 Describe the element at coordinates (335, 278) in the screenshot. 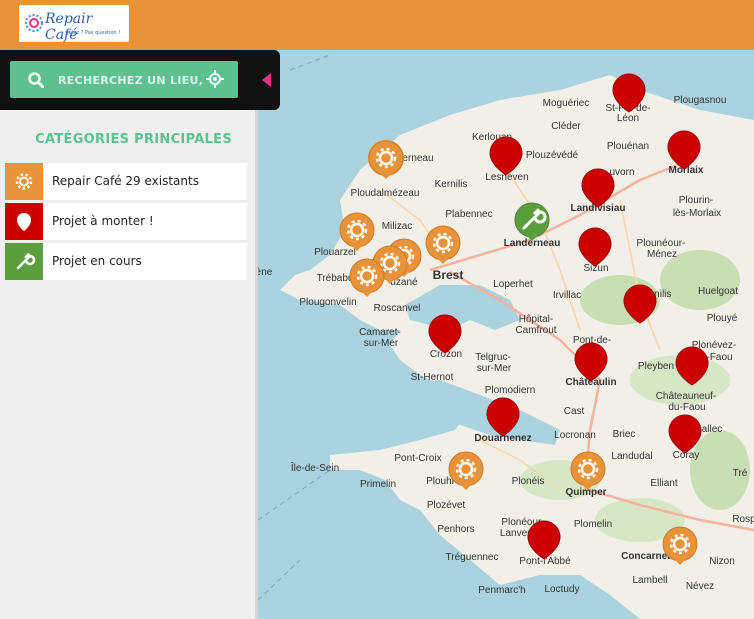

I see `label-trebabu: Trébabu` at that location.